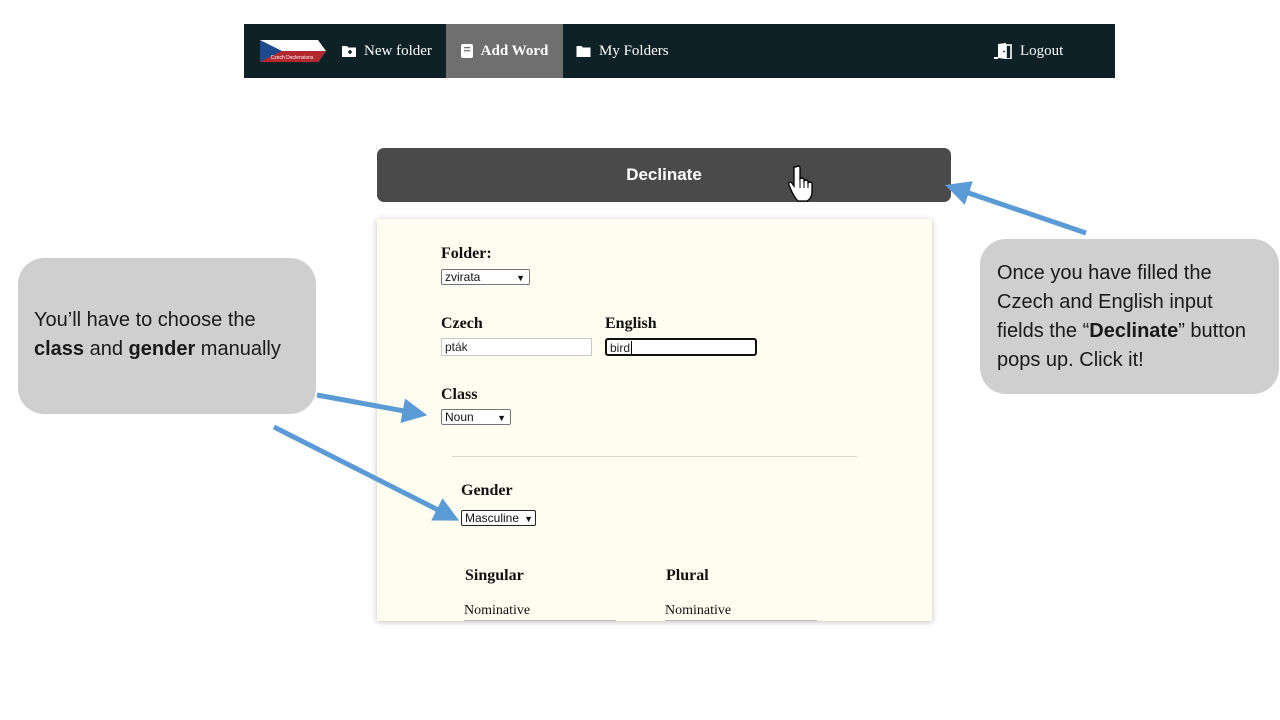 The height and width of the screenshot is (720, 1280). Describe the element at coordinates (540, 620) in the screenshot. I see `singular-nominative-input` at that location.